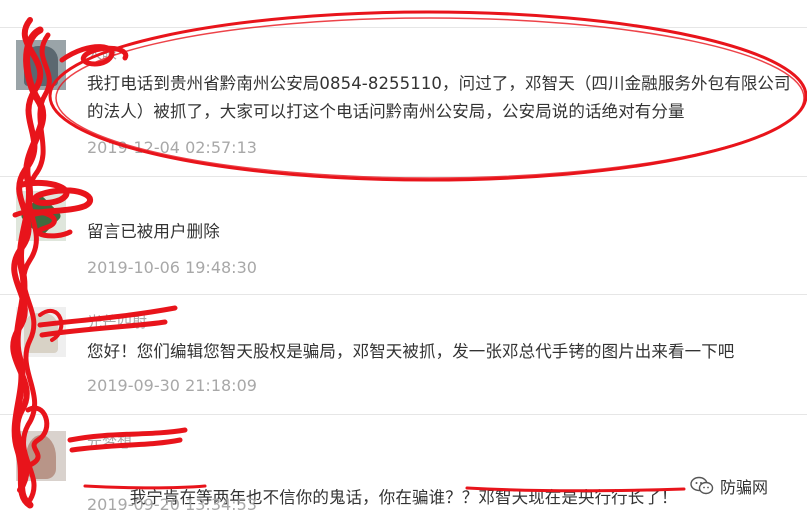 Image resolution: width=807 pixels, height=519 pixels. I want to click on comment-timestamp: 2019-12-04 02:57:13, so click(172, 147).